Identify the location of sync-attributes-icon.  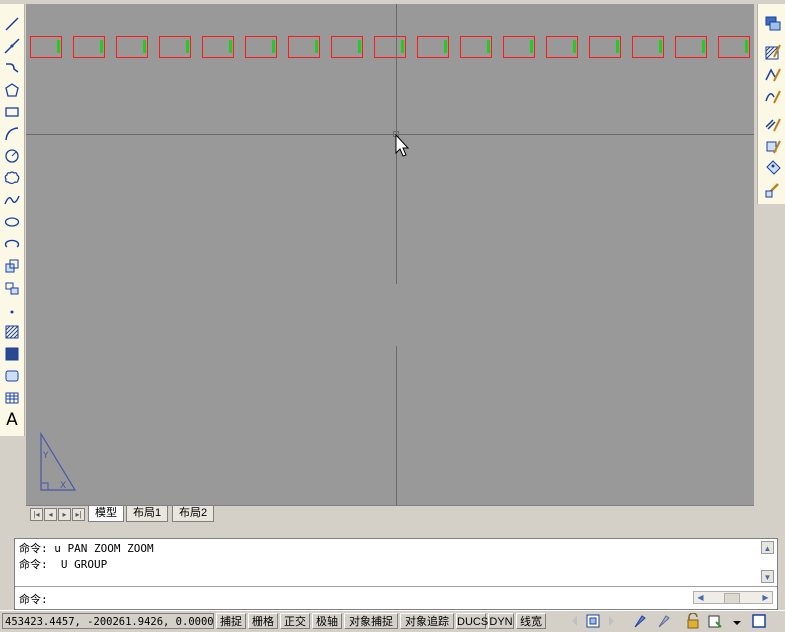
(773, 190).